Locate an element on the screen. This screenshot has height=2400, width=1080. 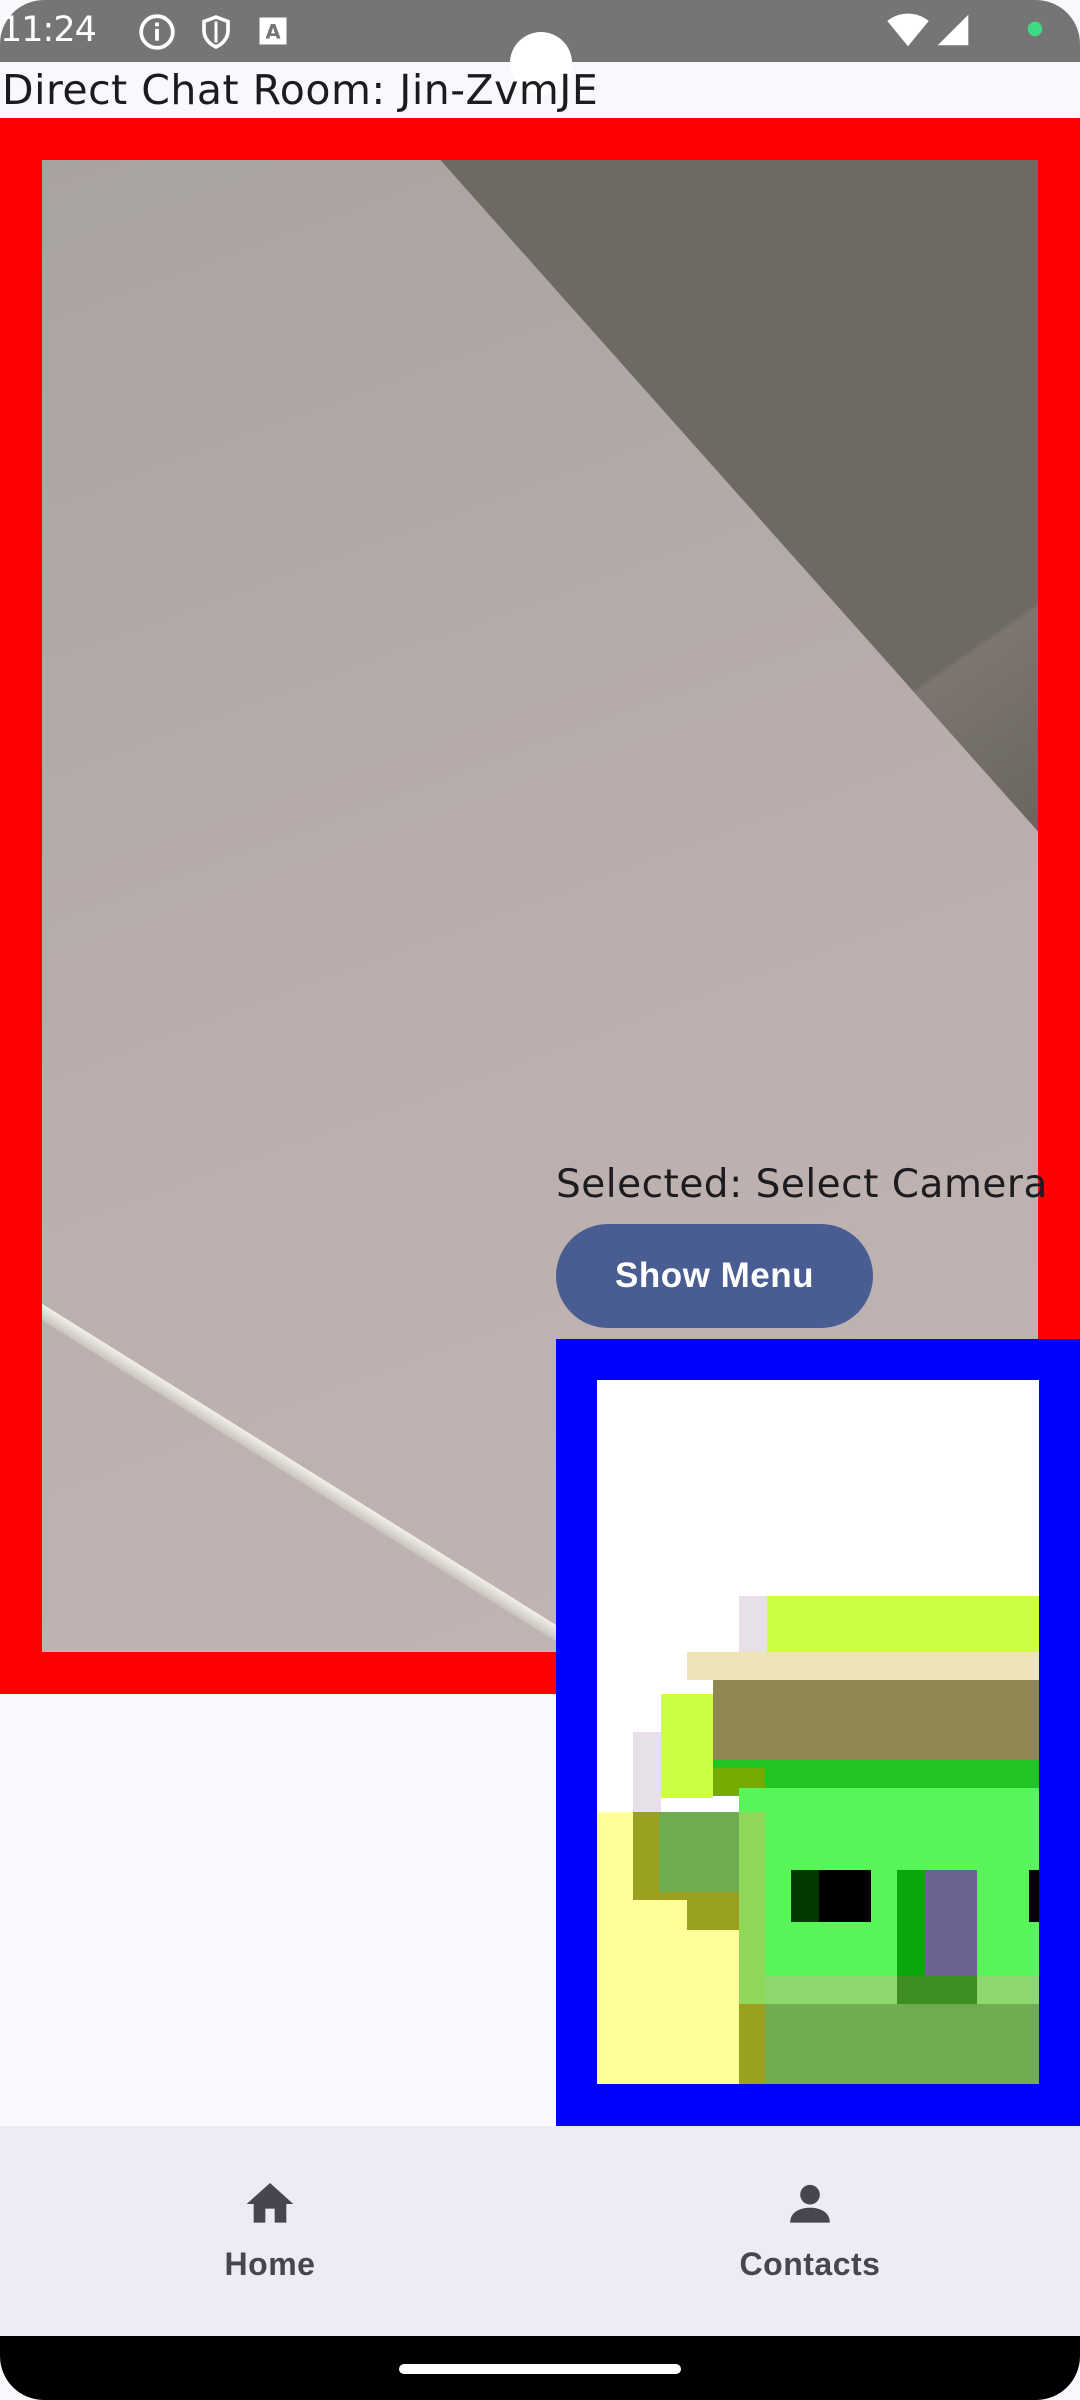
home-gesture-handle is located at coordinates (540, 2369).